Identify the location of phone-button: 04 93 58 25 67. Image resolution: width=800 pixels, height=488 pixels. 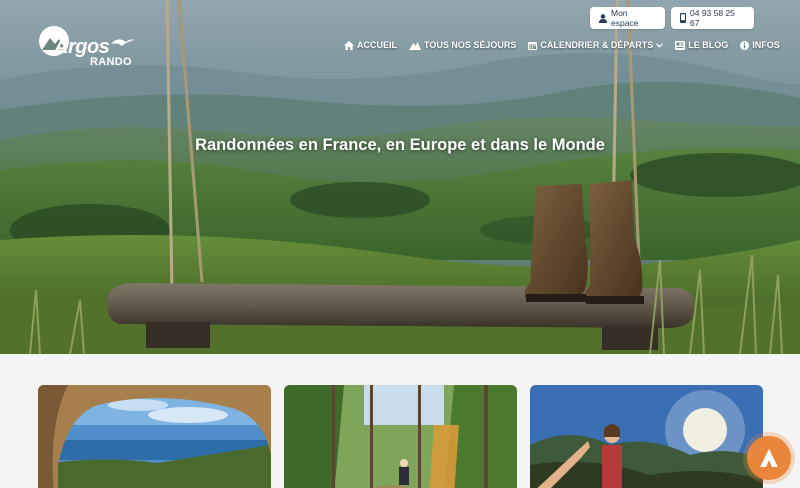
(712, 18).